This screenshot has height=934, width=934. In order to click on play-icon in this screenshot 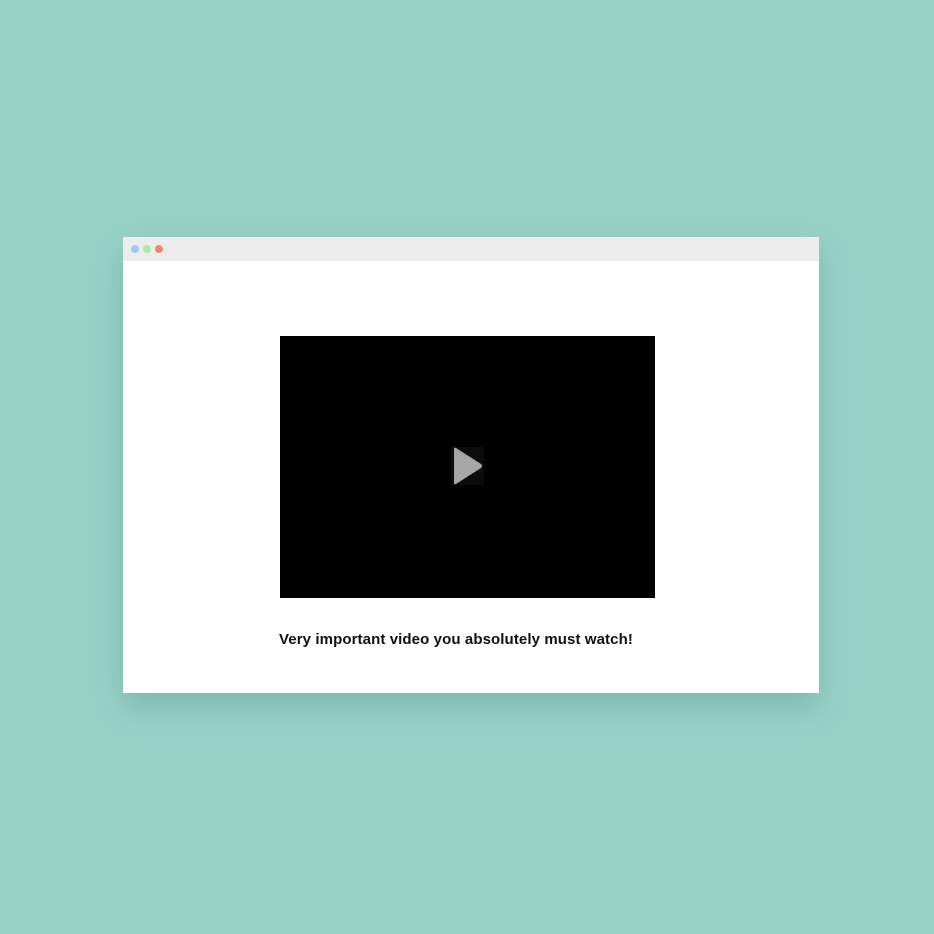, I will do `click(468, 466)`.